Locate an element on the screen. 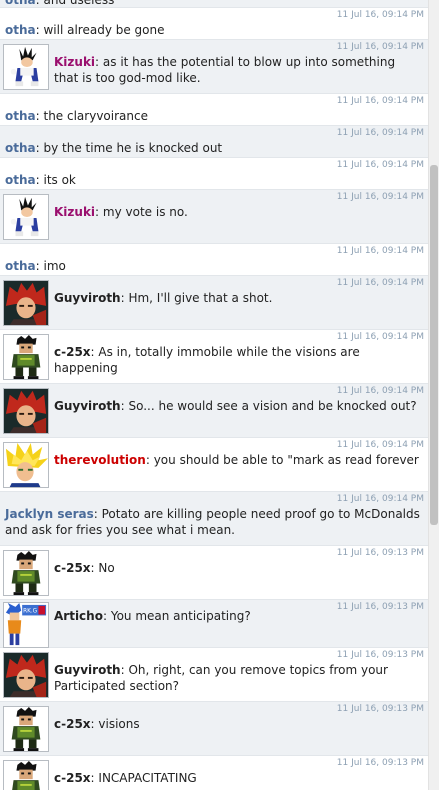 This screenshot has width=439, height=790. chat-message: 11 Jul 16, 09:13 PM c-25x: No is located at coordinates (214, 573).